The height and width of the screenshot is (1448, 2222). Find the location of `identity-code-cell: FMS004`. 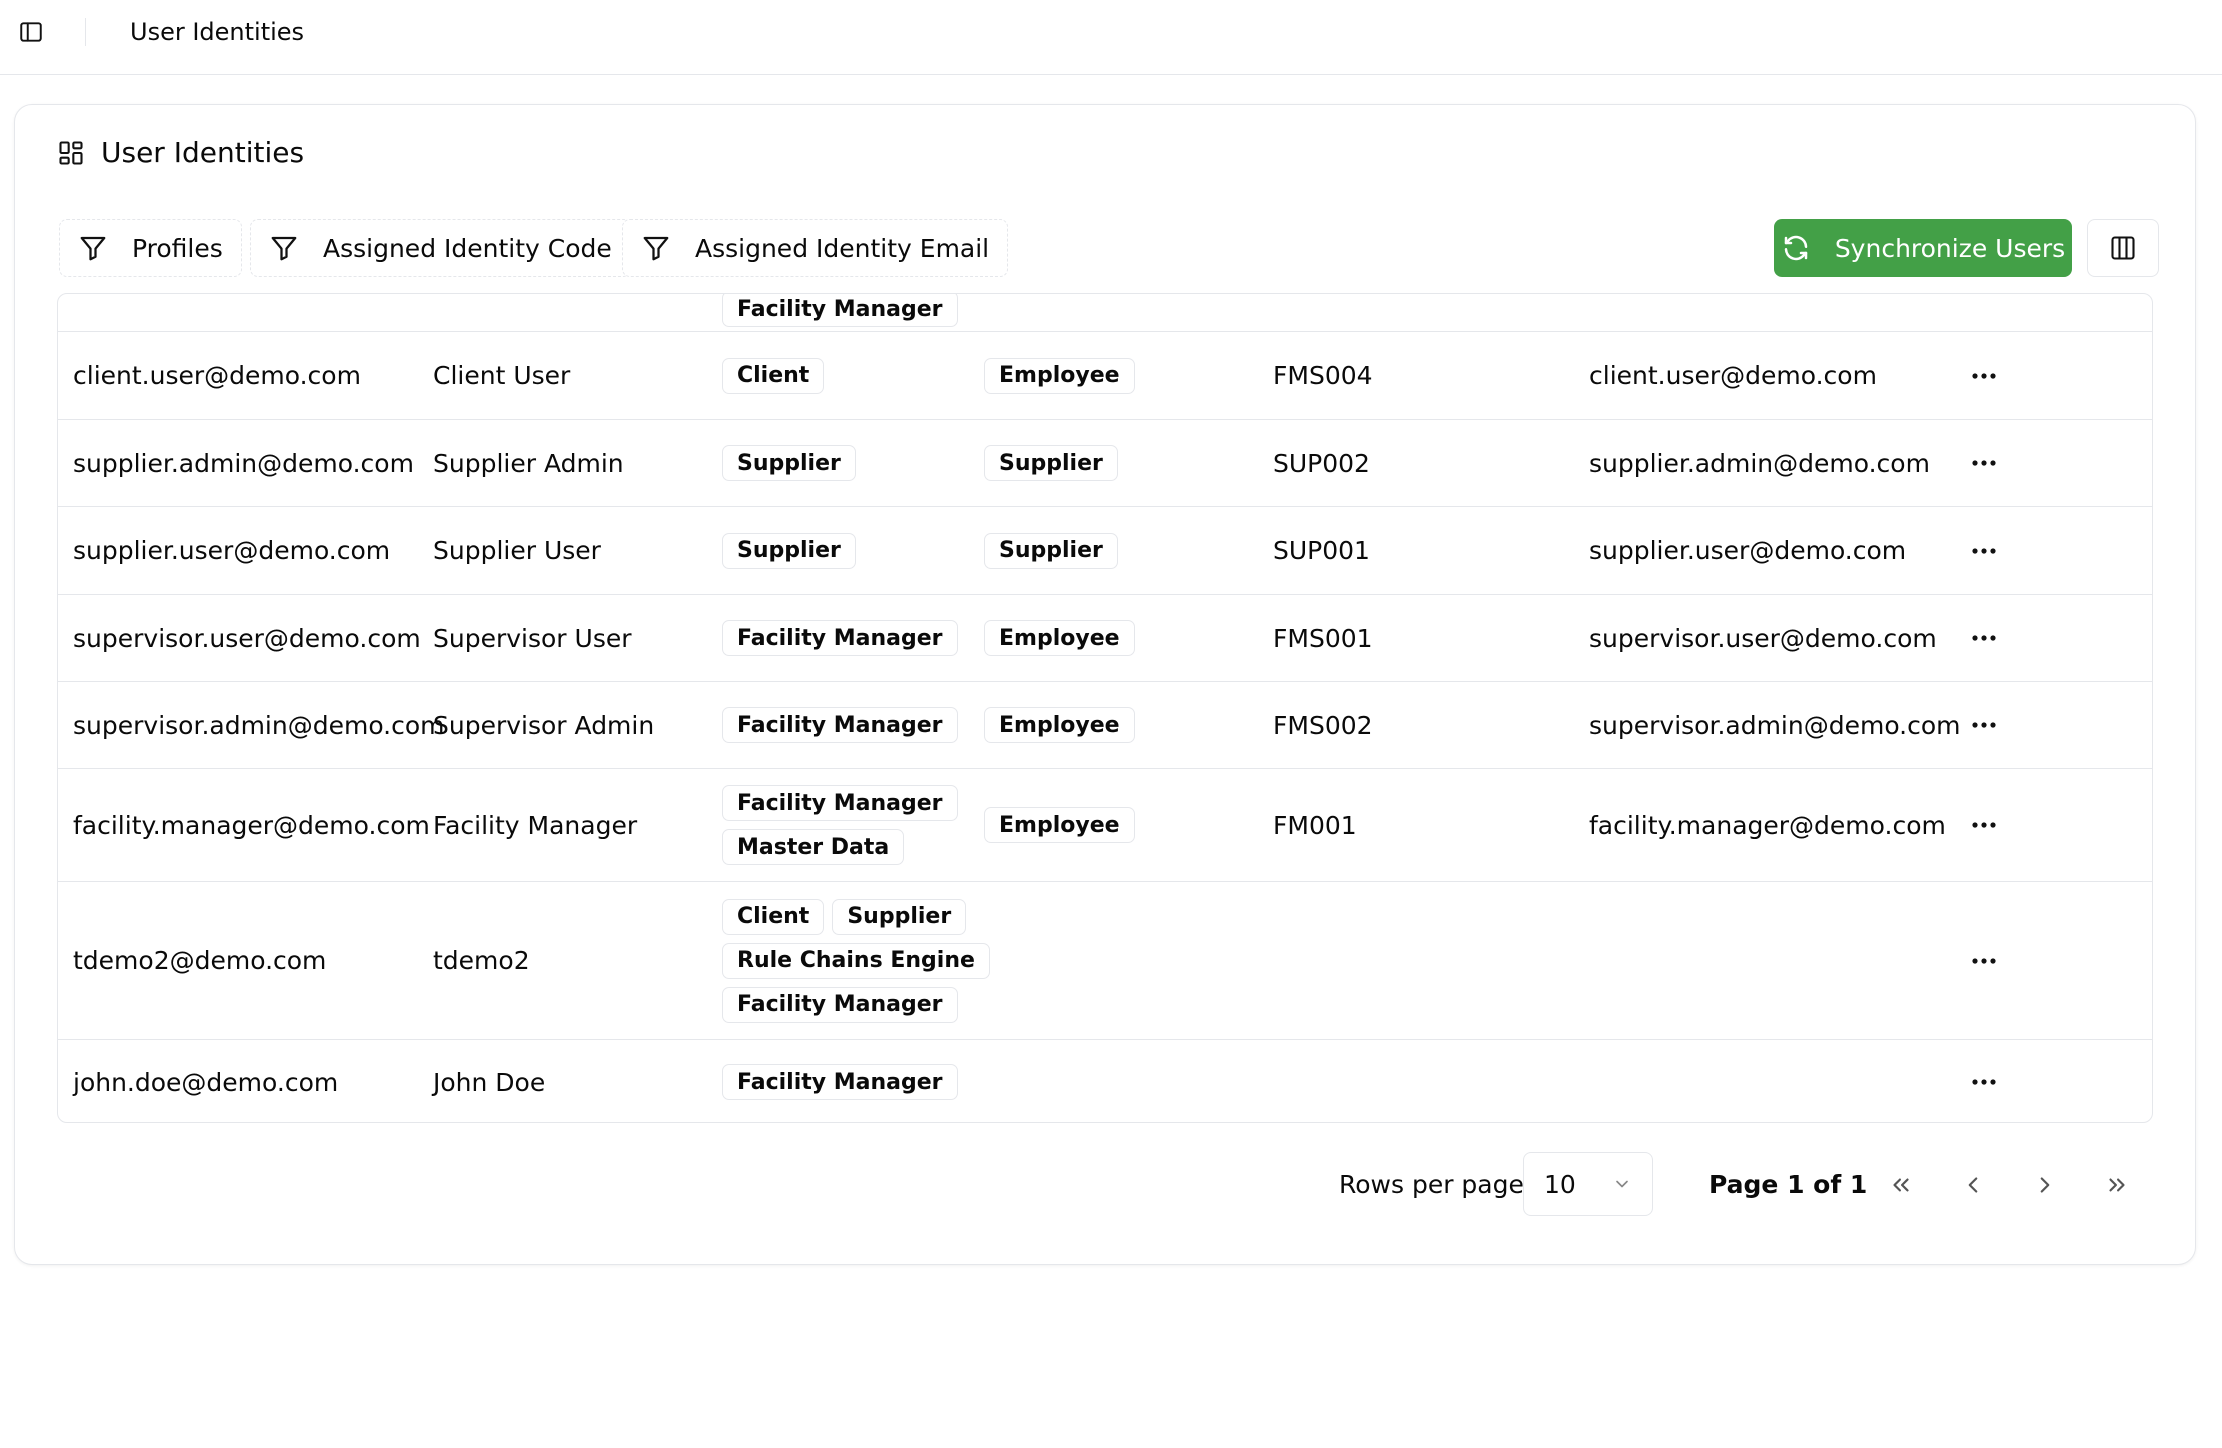

identity-code-cell: FMS004 is located at coordinates (1323, 375).